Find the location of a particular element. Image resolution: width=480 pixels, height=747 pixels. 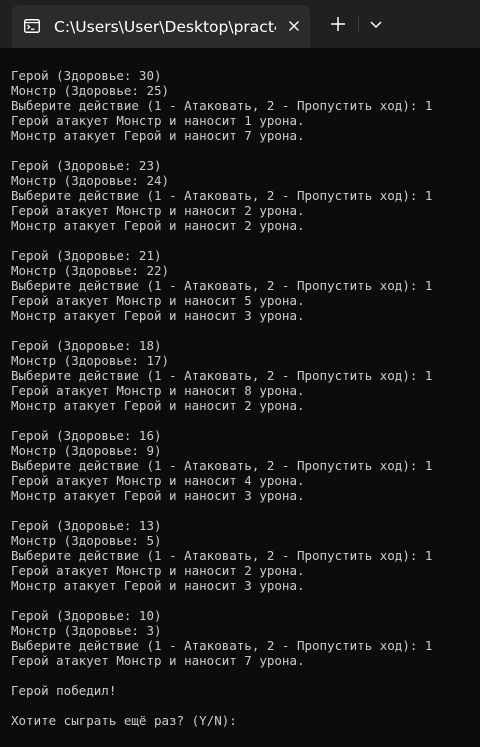

console-line: Монстр (Здоровье: 9) is located at coordinates (86, 450).